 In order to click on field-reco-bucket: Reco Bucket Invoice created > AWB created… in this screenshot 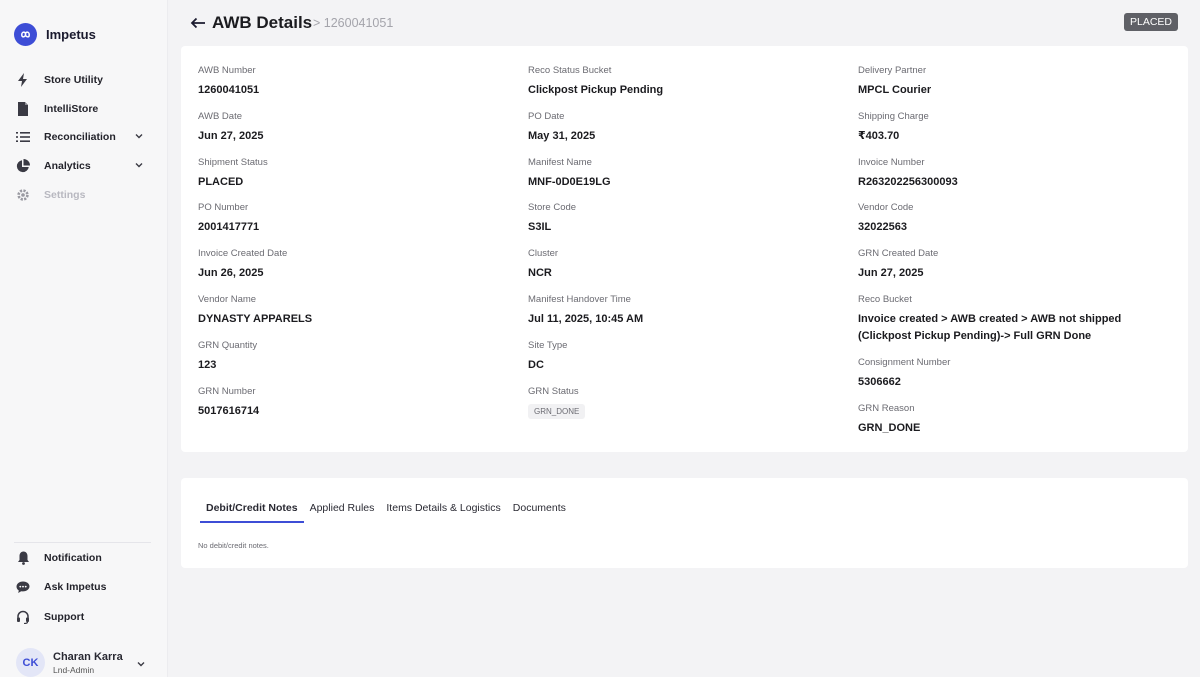, I will do `click(1008, 324)`.